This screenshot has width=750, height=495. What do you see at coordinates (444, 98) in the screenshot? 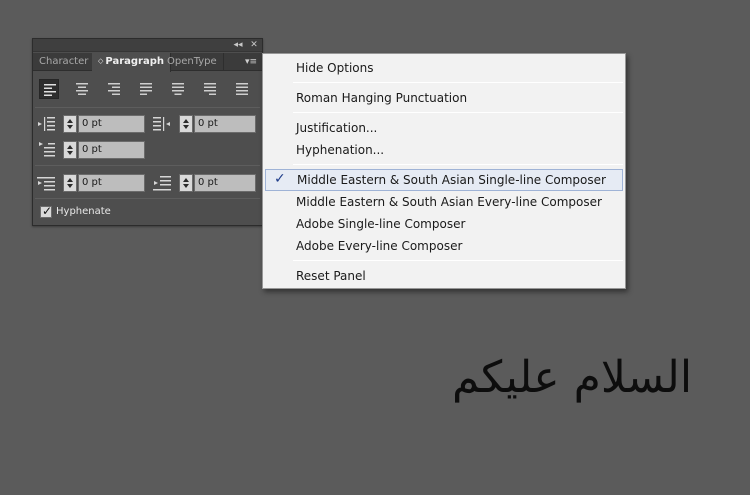
I see `menu-item-roman-hanging-punctuation: Roman Hanging Punctuation` at bounding box center [444, 98].